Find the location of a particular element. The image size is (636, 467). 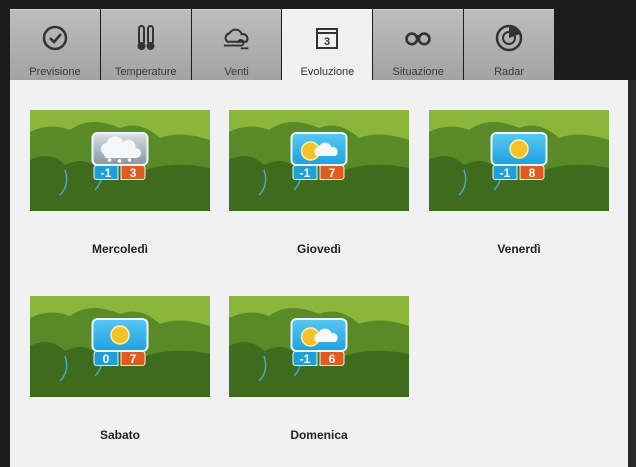

thermometer-icon is located at coordinates (146, 38).